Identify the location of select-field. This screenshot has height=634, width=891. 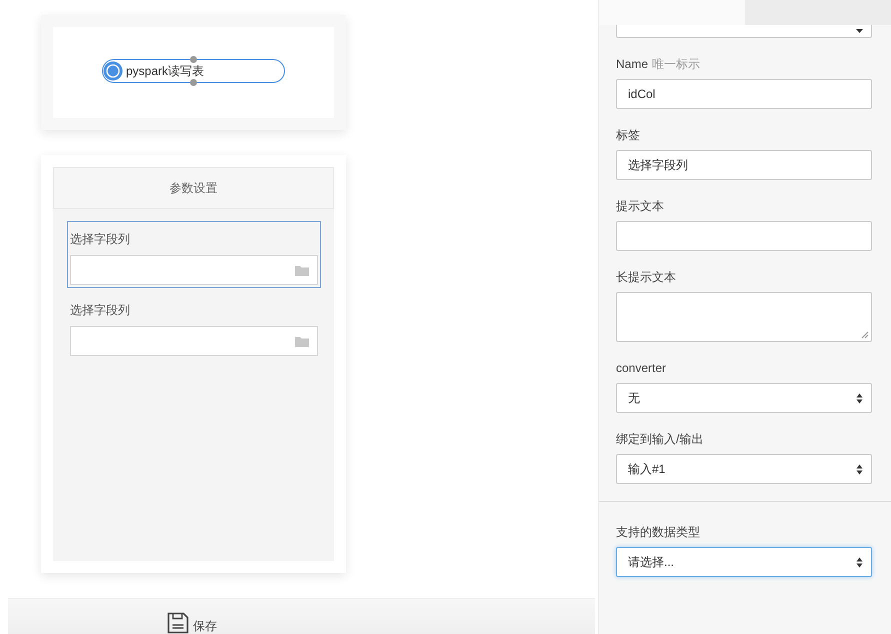
(744, 31).